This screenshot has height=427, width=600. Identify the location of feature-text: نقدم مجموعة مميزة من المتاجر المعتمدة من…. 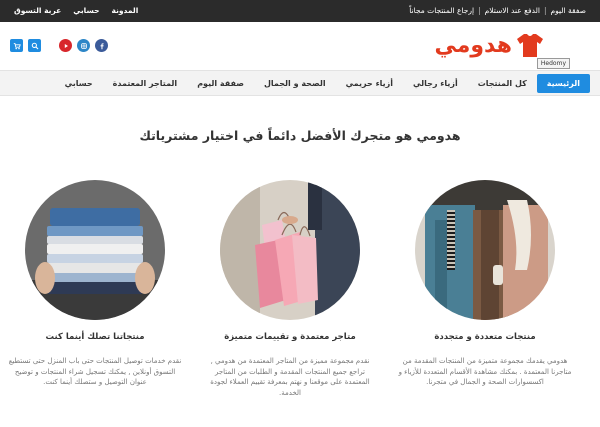
(290, 377).